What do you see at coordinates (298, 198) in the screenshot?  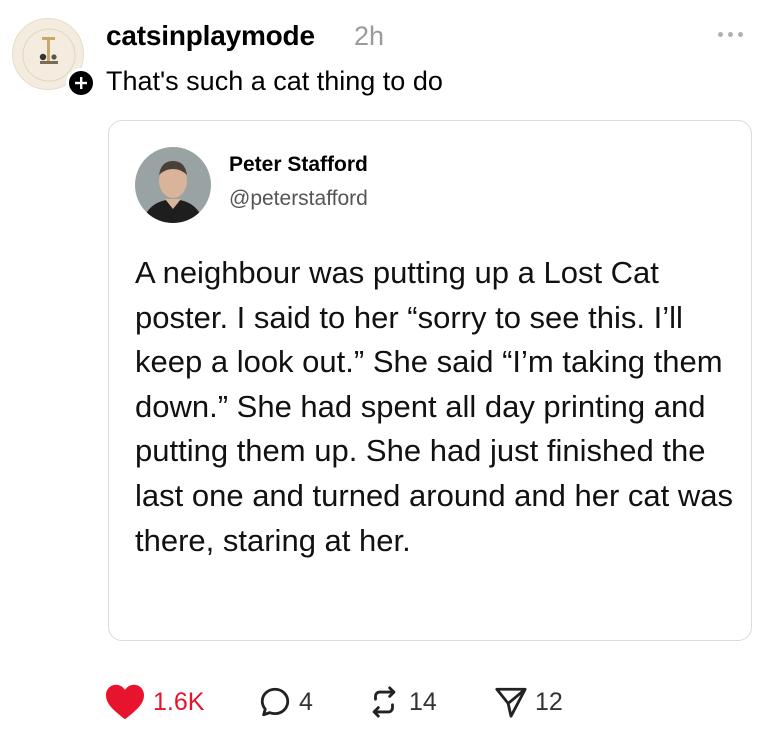 I see `quoted-author-handle: @peterstafford` at bounding box center [298, 198].